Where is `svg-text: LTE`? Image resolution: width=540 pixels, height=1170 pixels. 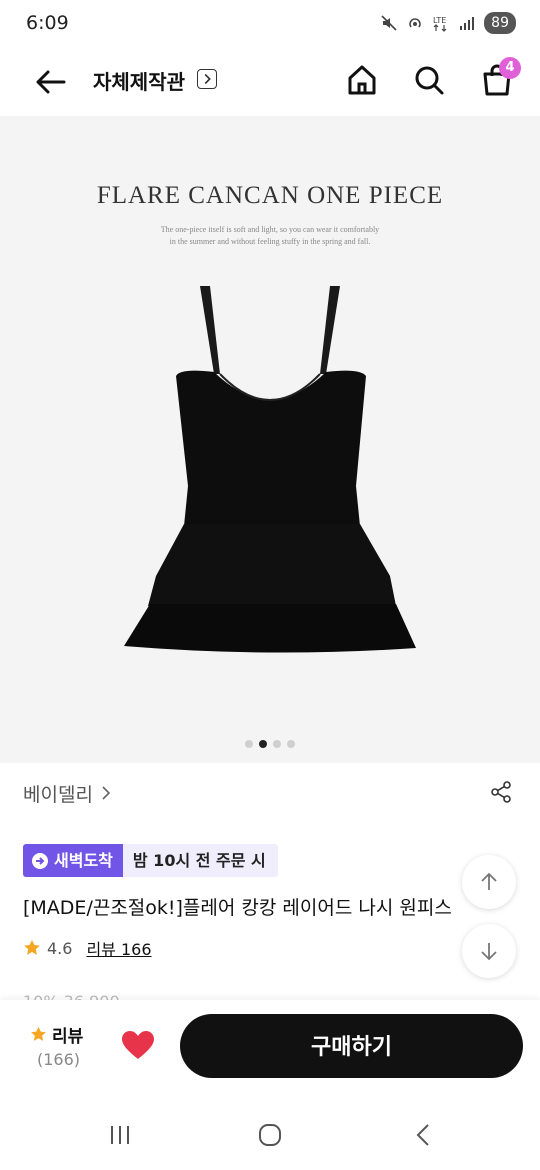 svg-text: LTE is located at coordinates (439, 20).